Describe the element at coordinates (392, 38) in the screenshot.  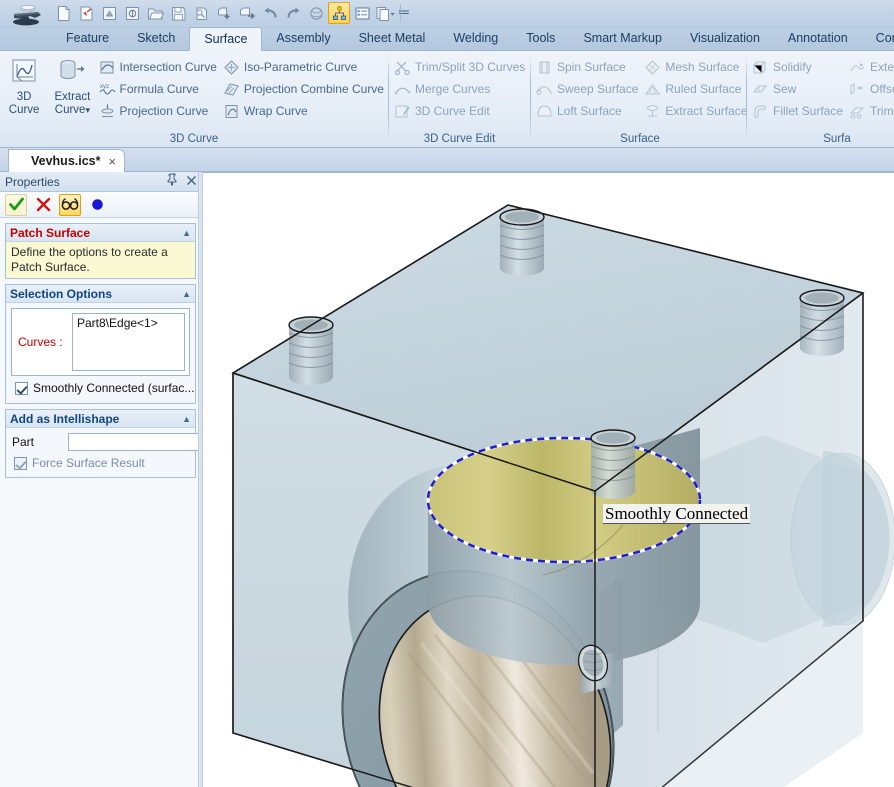
I see `tab-sheet-metal: Sheet Metal` at that location.